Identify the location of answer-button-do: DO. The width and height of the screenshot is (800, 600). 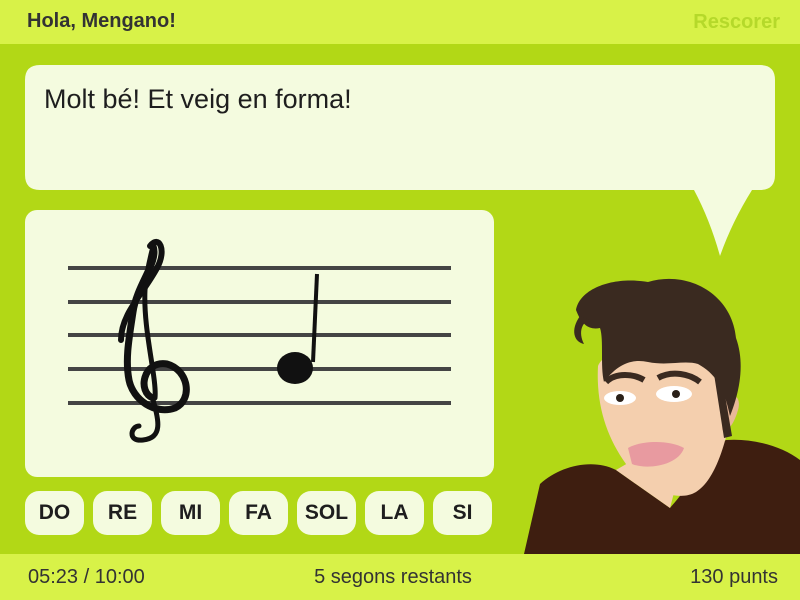
(54, 513).